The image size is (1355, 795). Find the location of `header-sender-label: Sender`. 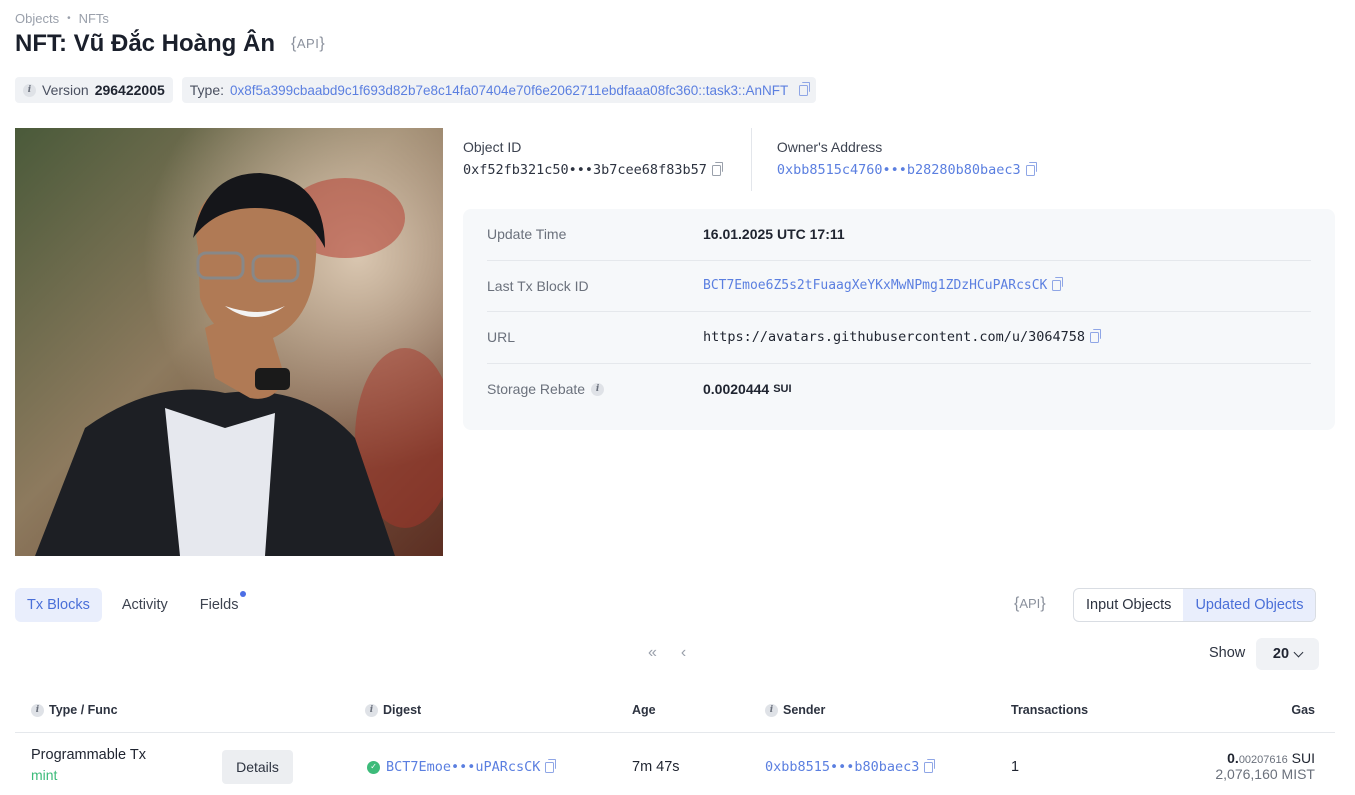

header-sender-label: Sender is located at coordinates (804, 710).